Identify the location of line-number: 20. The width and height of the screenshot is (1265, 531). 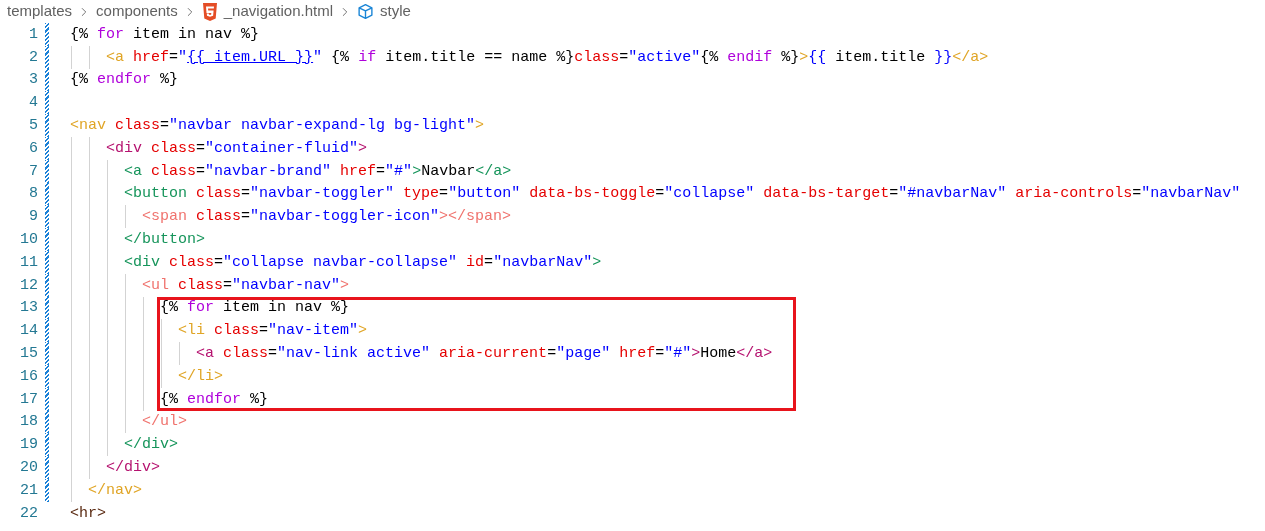
(28, 468).